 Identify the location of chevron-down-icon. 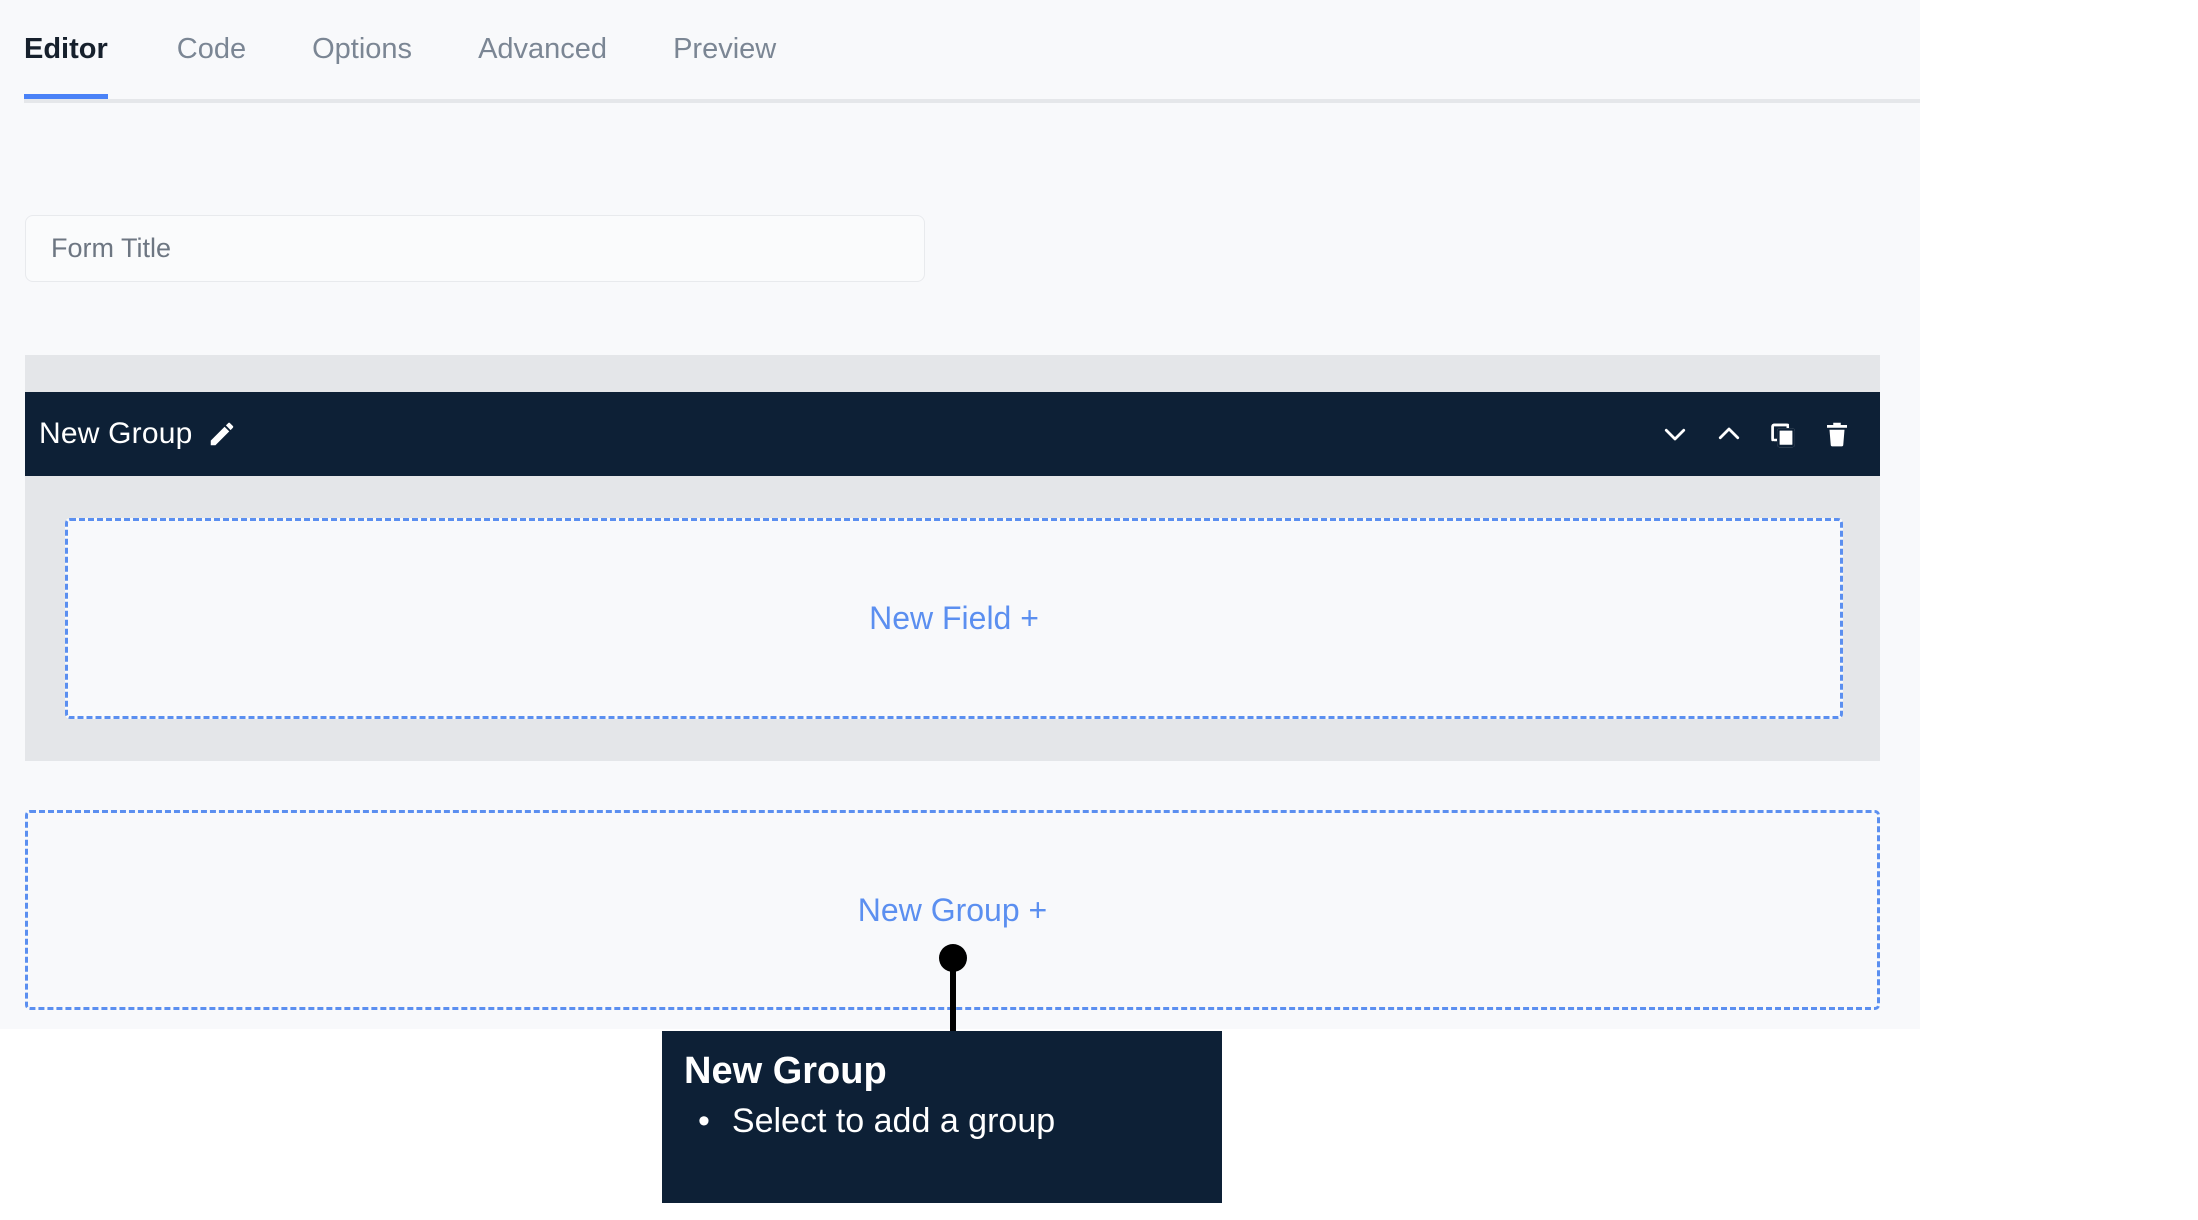
(1675, 434).